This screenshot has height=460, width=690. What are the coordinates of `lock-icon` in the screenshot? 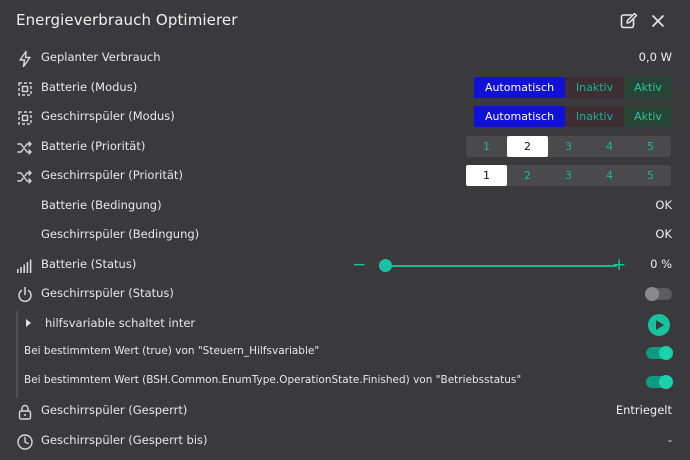 It's located at (25, 412).